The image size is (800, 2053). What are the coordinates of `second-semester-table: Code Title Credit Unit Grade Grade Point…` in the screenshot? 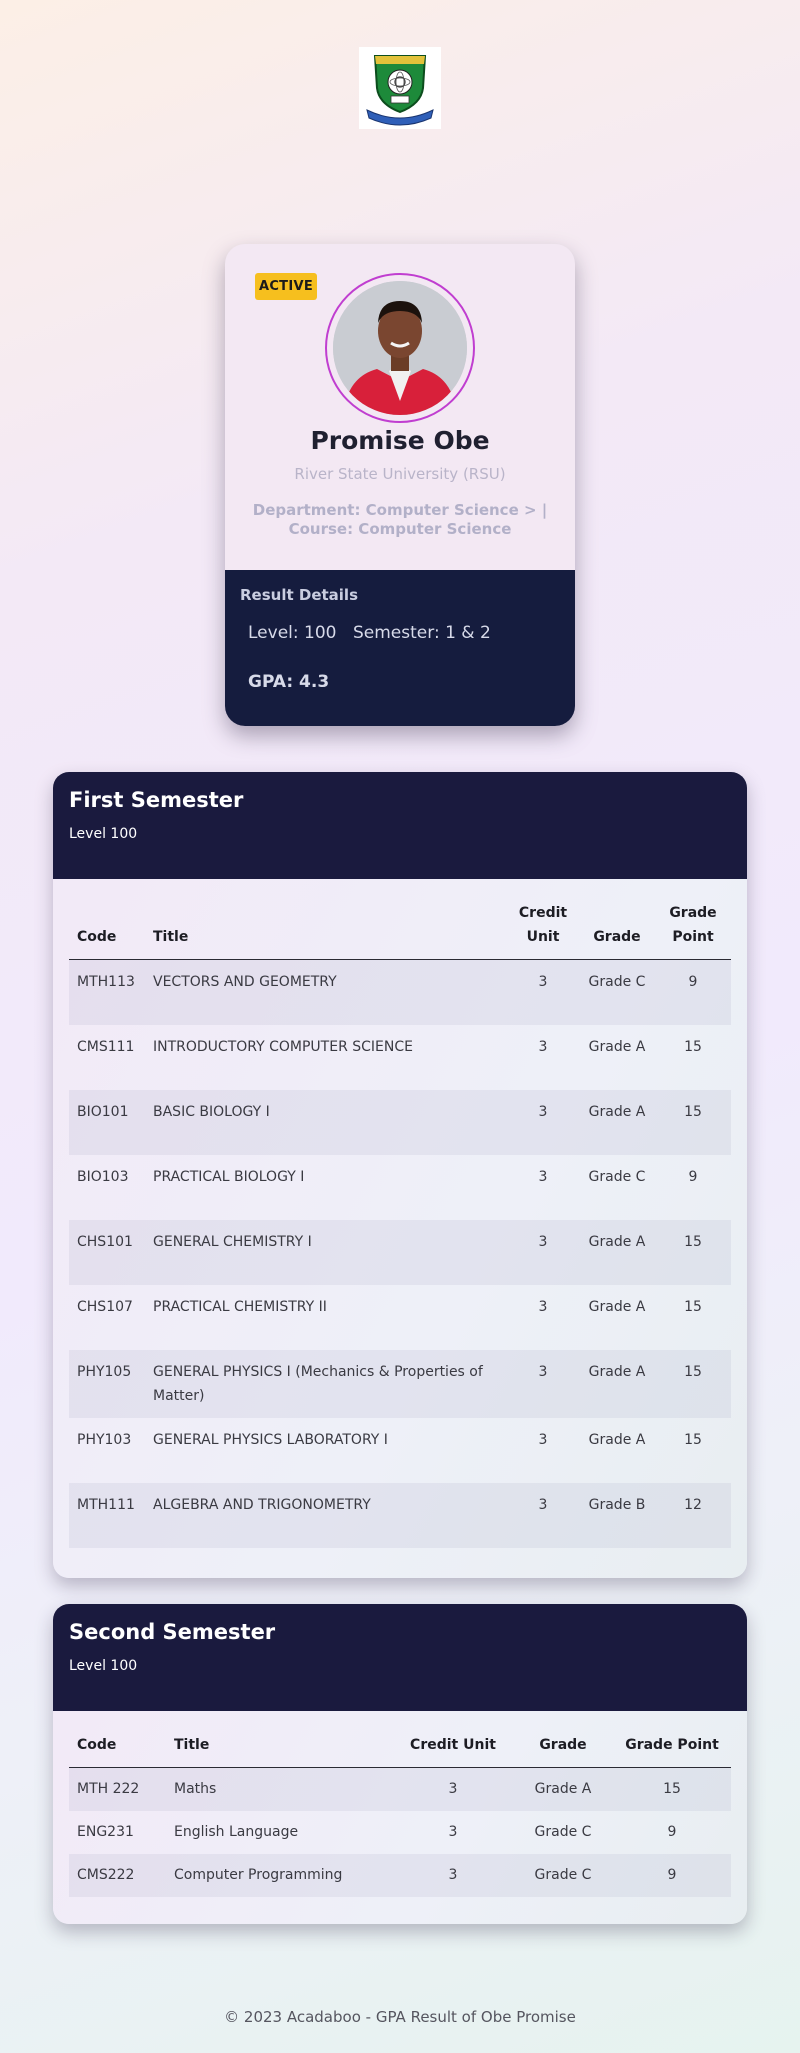 It's located at (400, 1815).